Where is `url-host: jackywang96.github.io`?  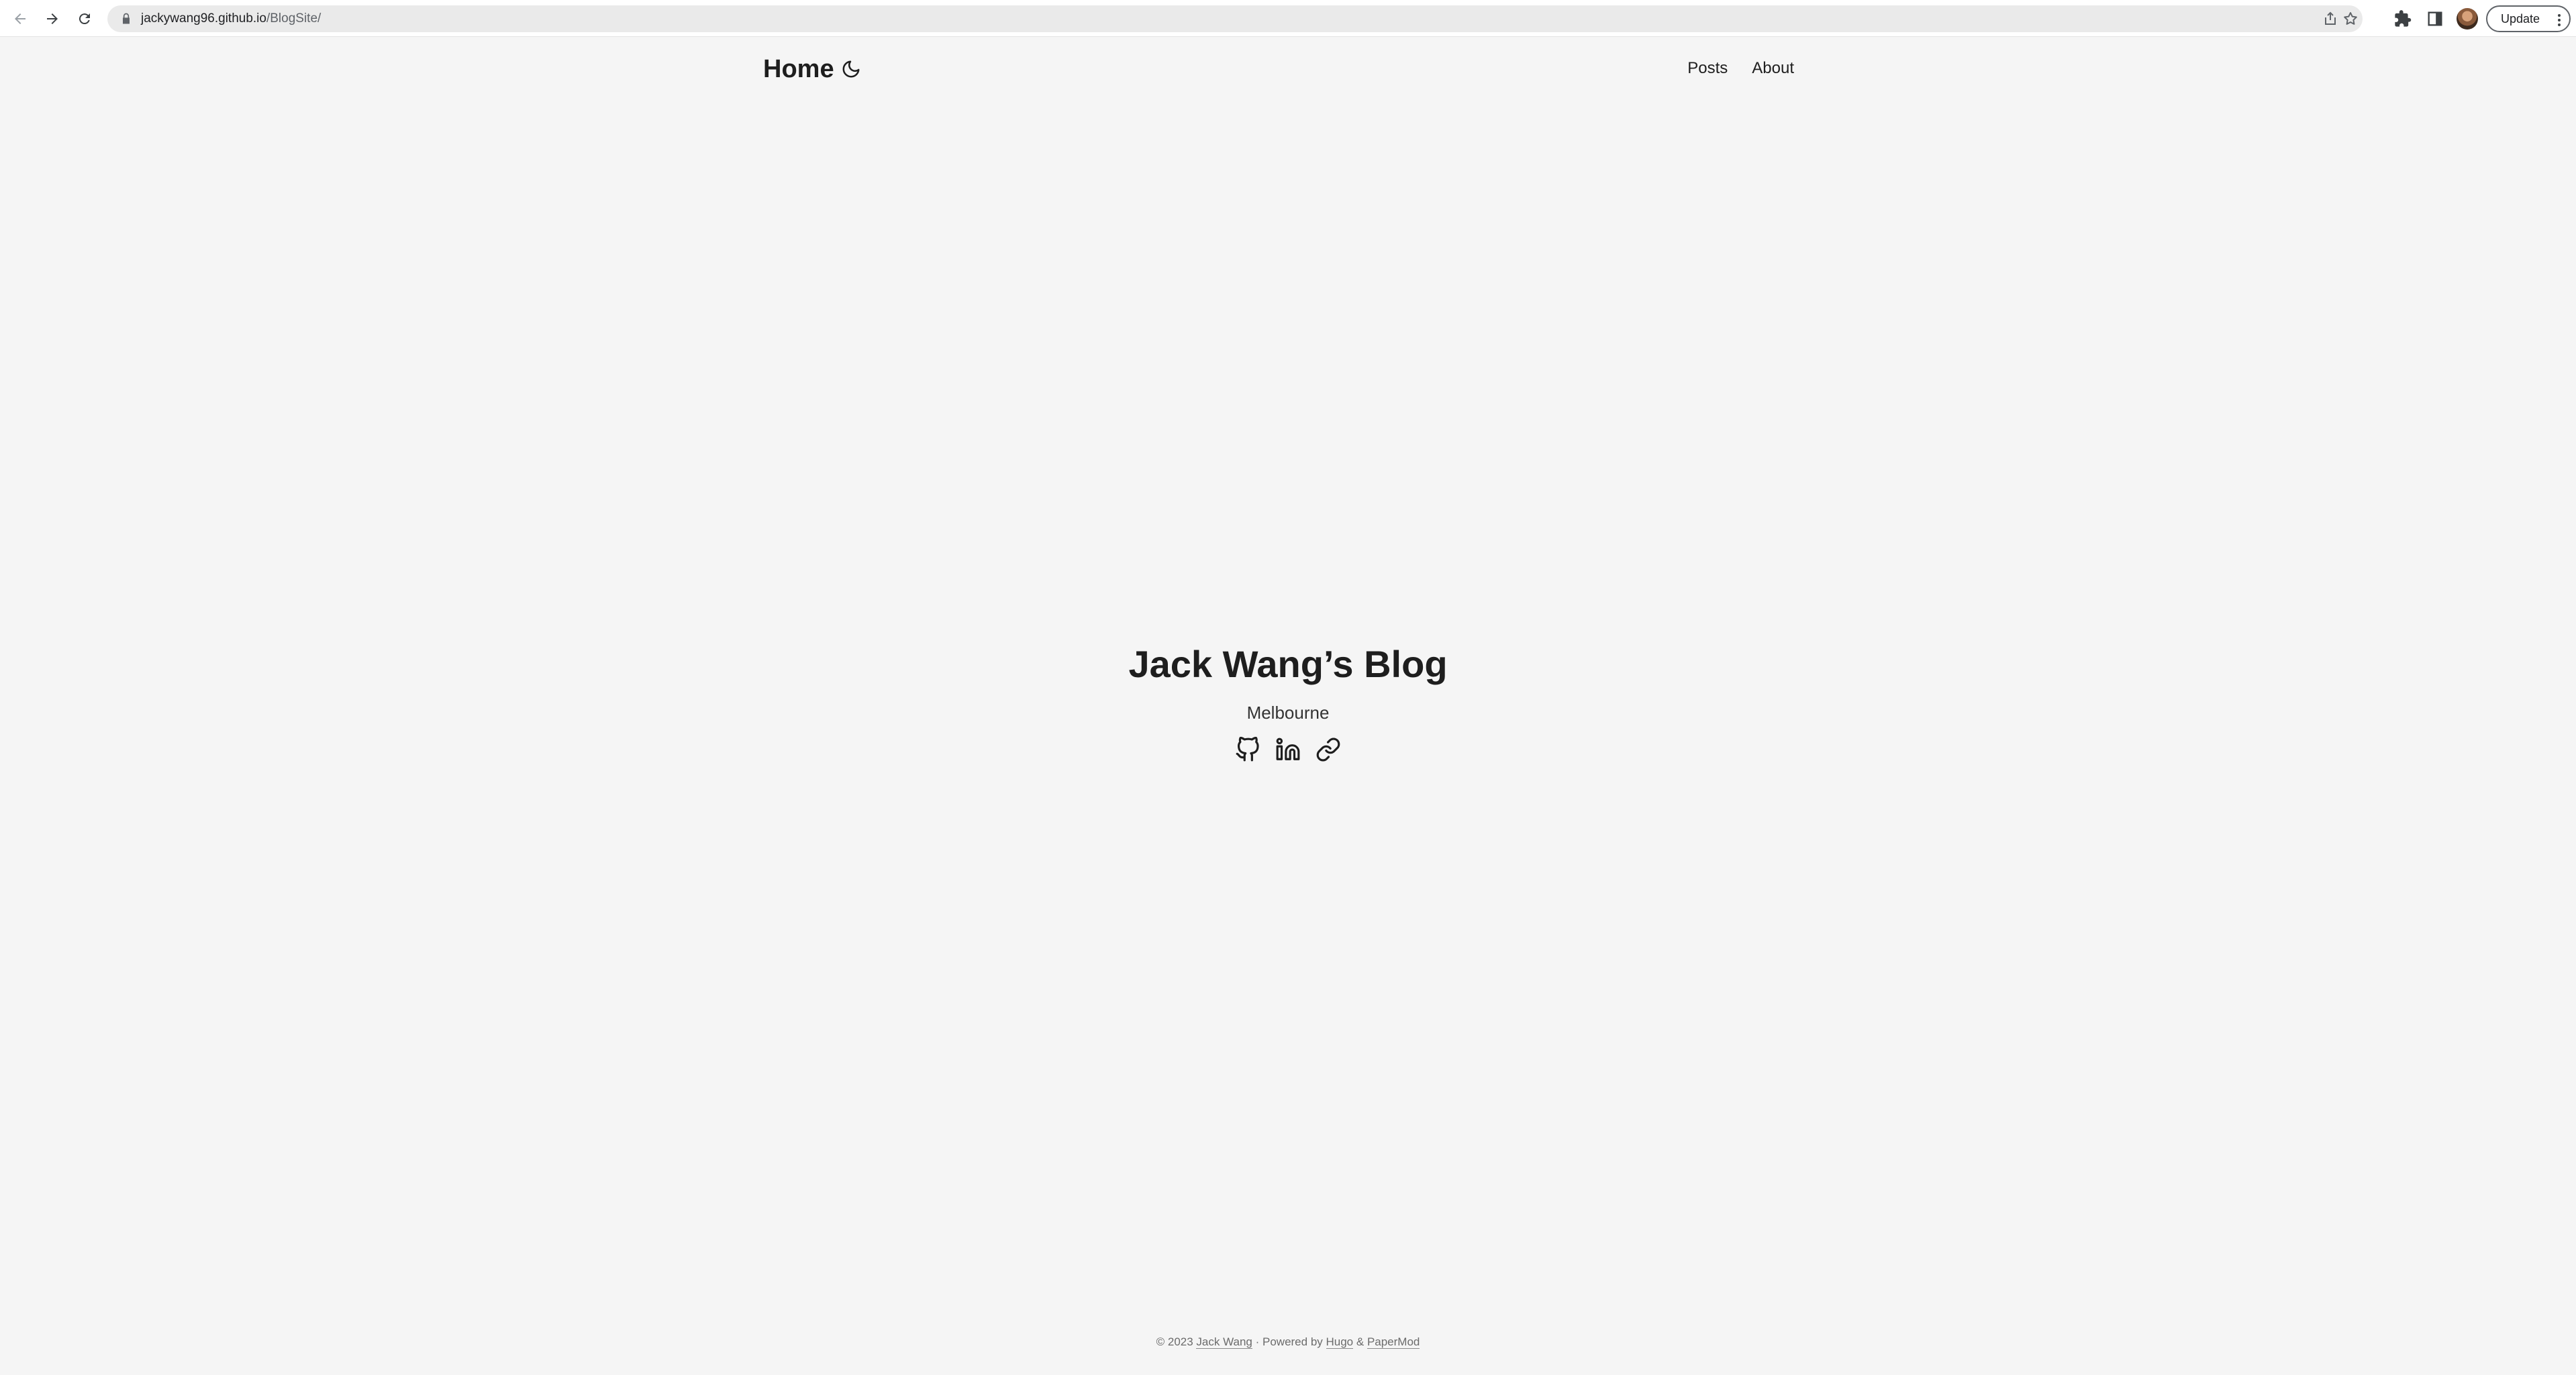
url-host: jackywang96.github.io is located at coordinates (203, 19).